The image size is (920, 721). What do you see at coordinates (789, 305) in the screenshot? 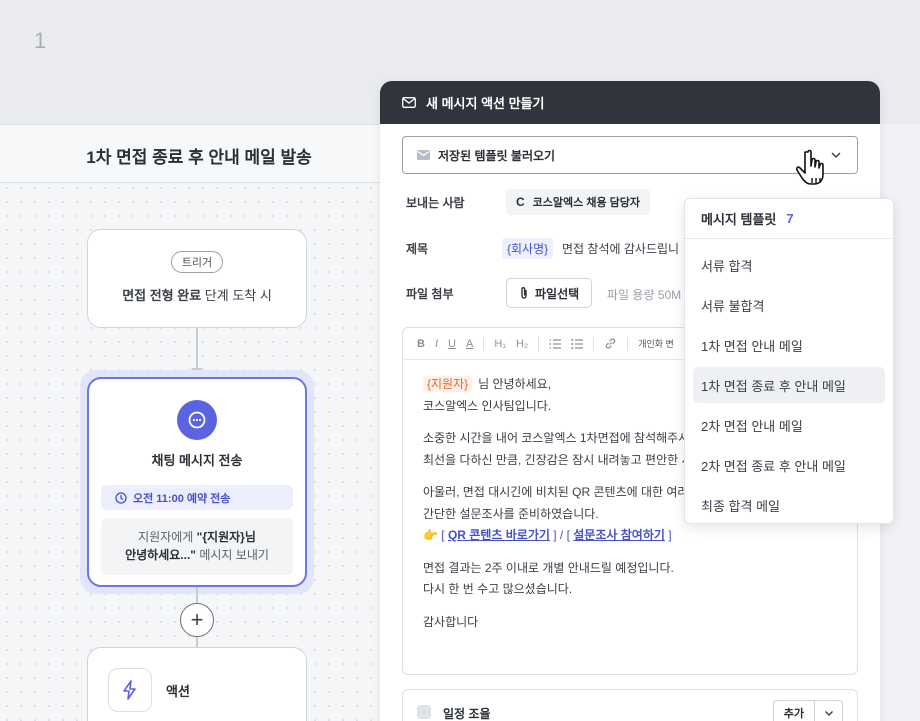
I see `template-option: 서류 불합격` at bounding box center [789, 305].